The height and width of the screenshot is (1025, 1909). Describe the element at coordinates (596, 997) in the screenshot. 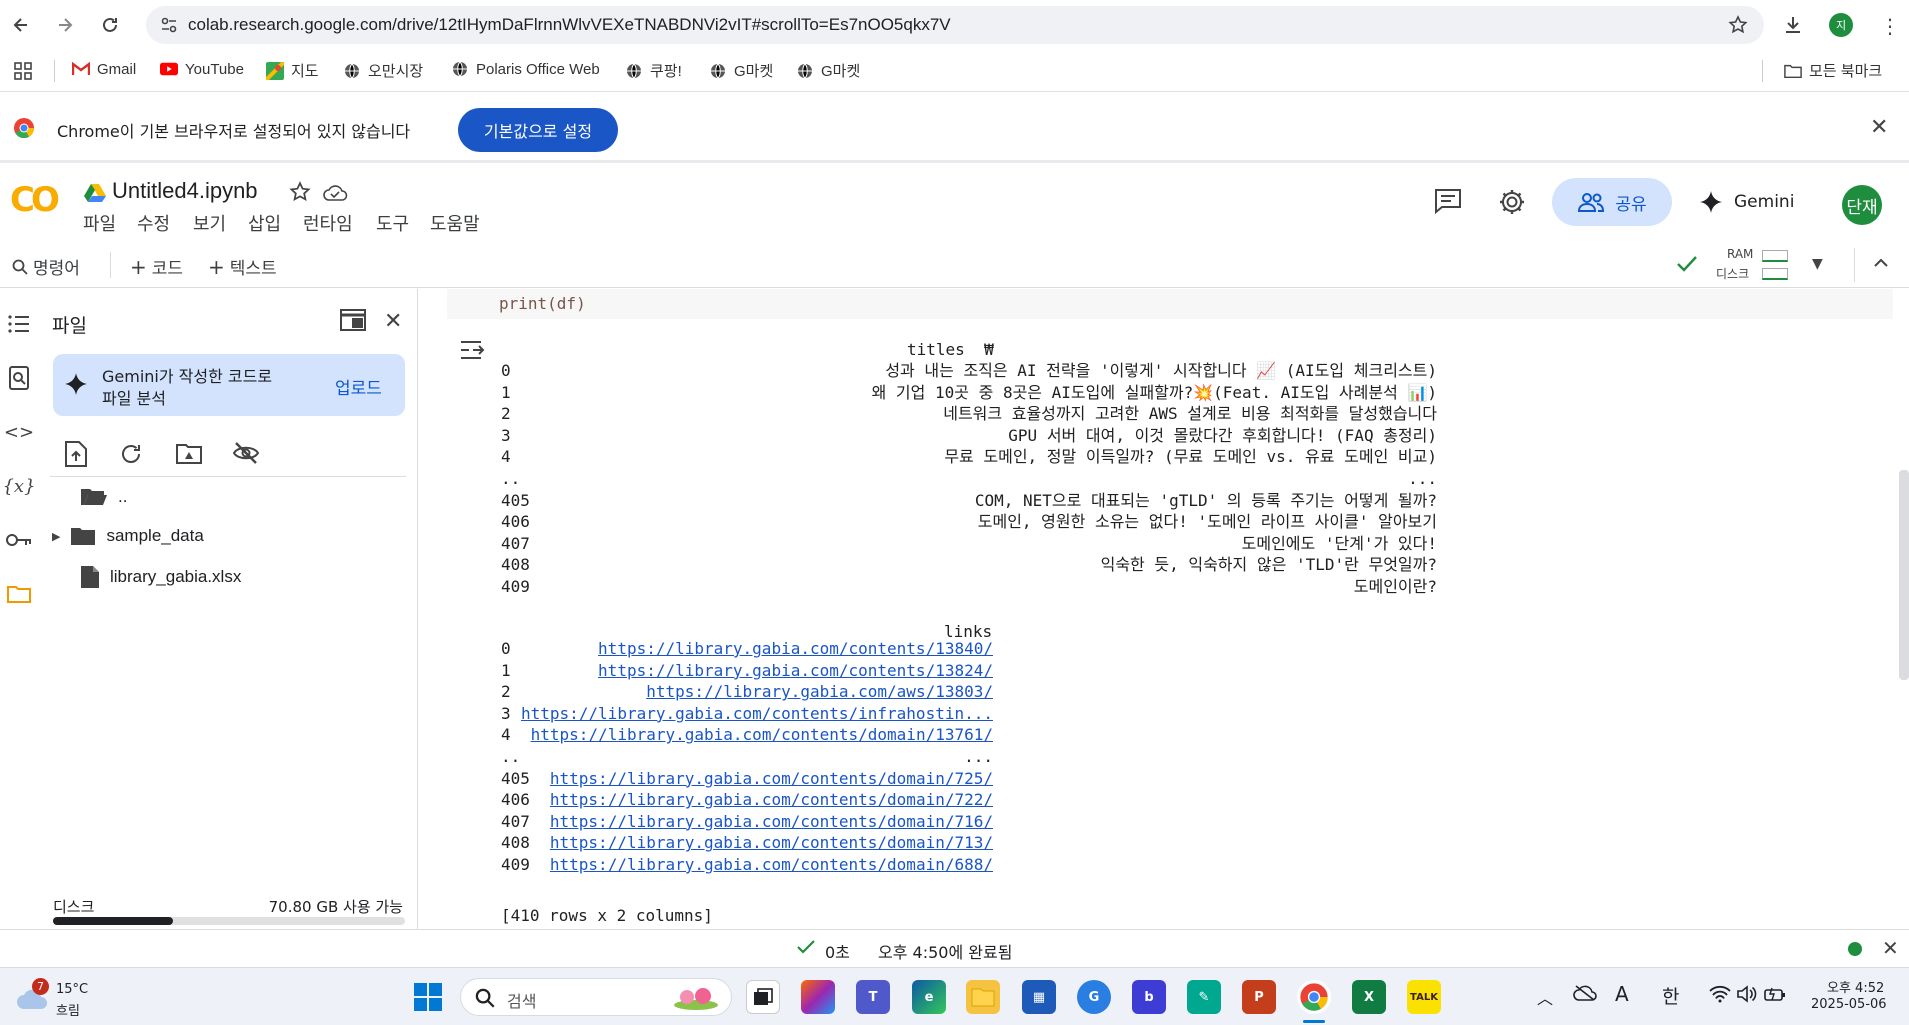

I see `taskbar-search-box: 검색` at that location.